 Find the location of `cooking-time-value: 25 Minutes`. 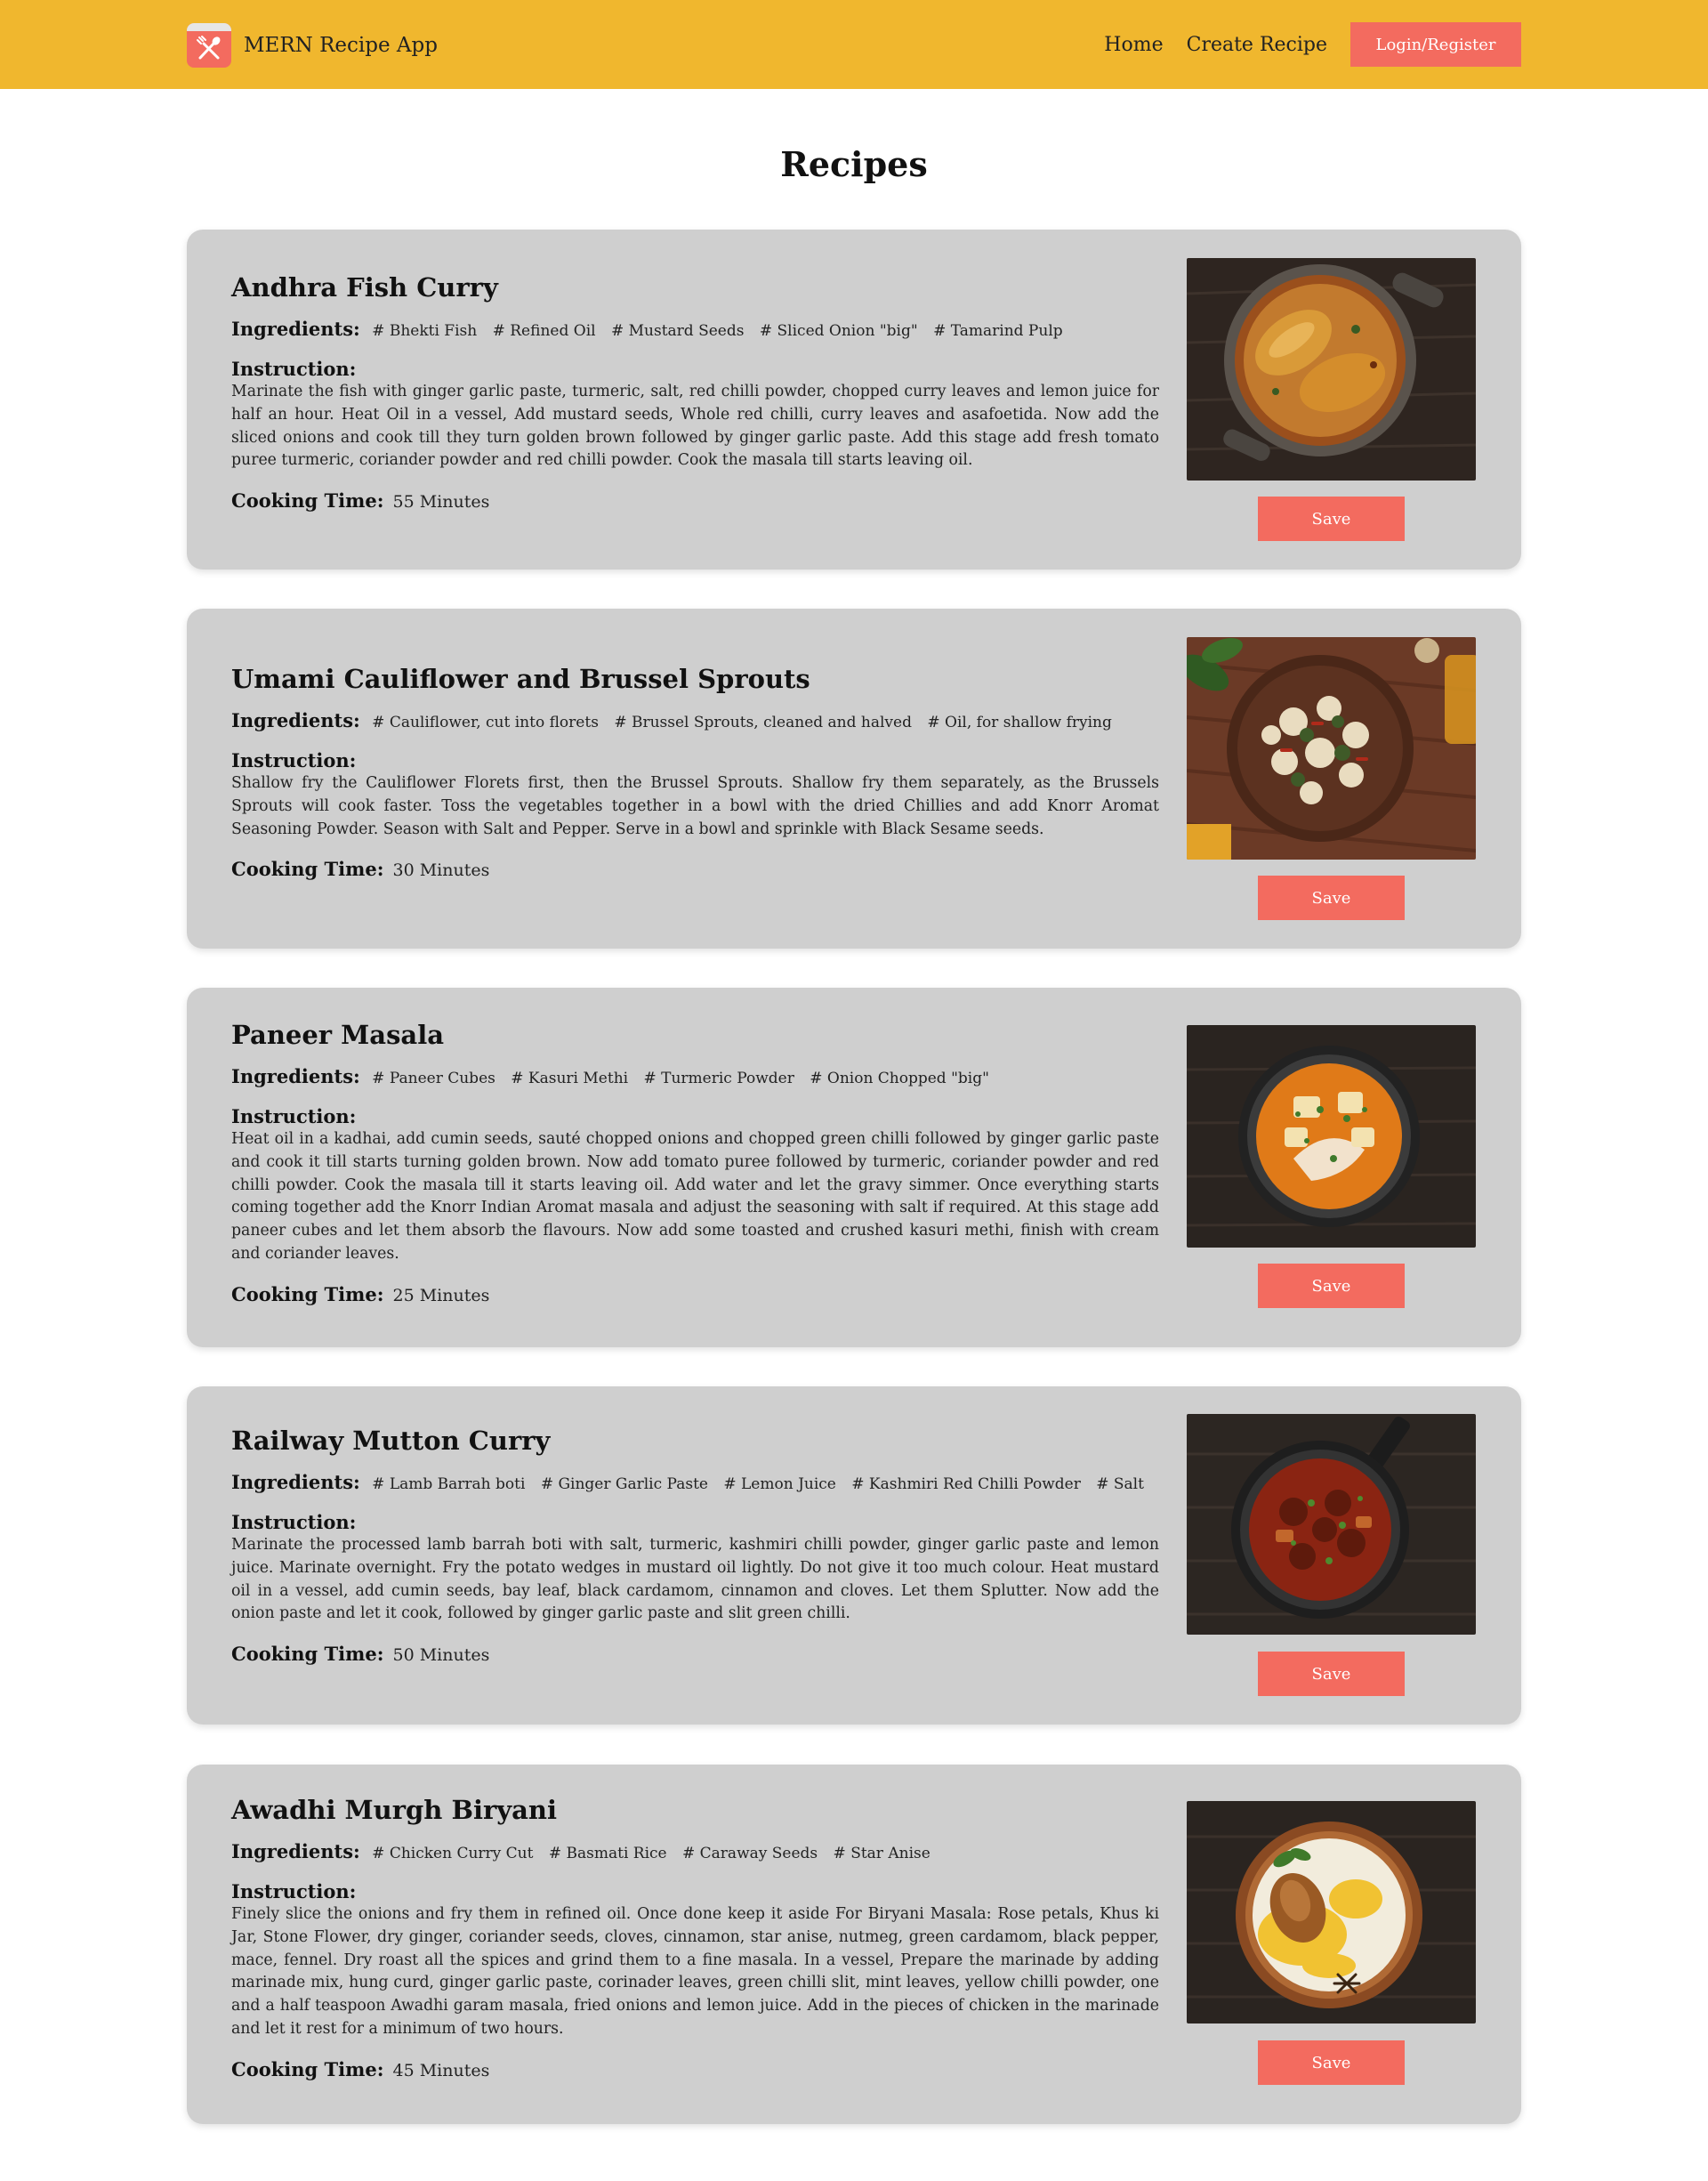

cooking-time-value: 25 Minutes is located at coordinates (441, 1295).